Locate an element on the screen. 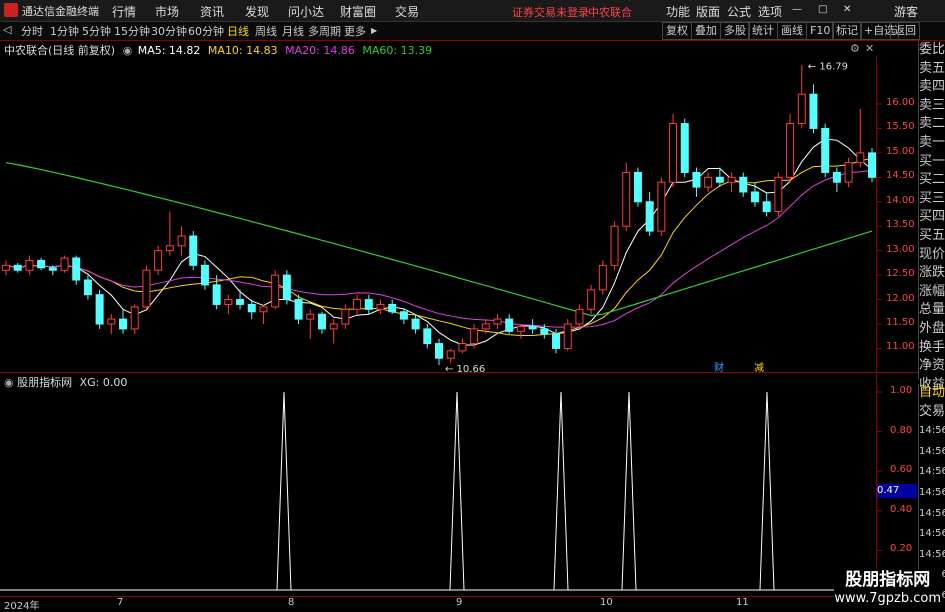  overlay-button: 叠加 is located at coordinates (706, 31).